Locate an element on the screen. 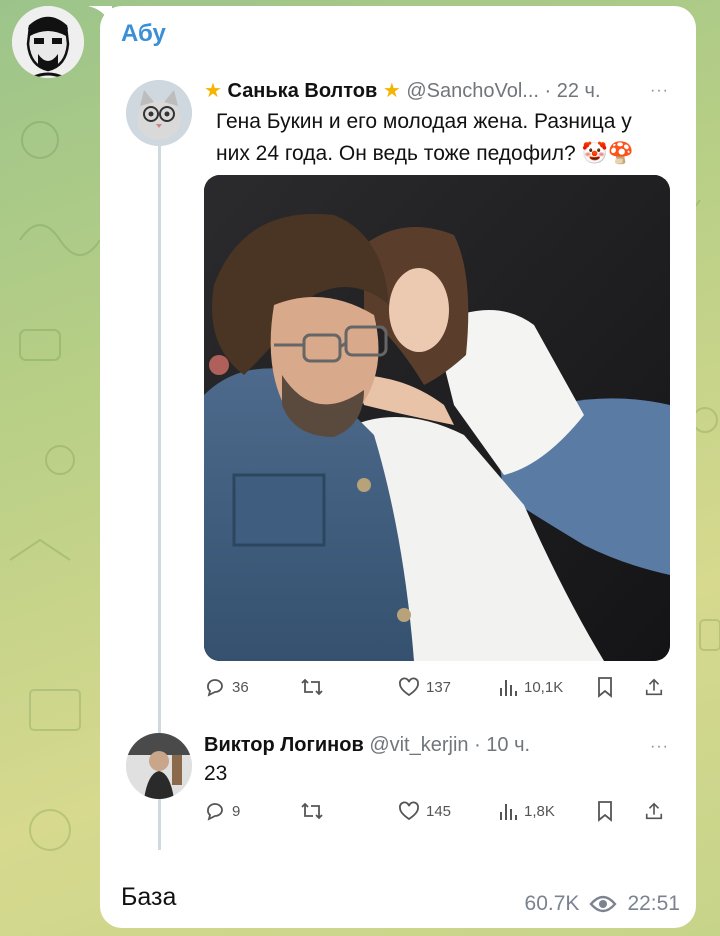  tweet2-author-name: Виктор Логинов is located at coordinates (284, 745).